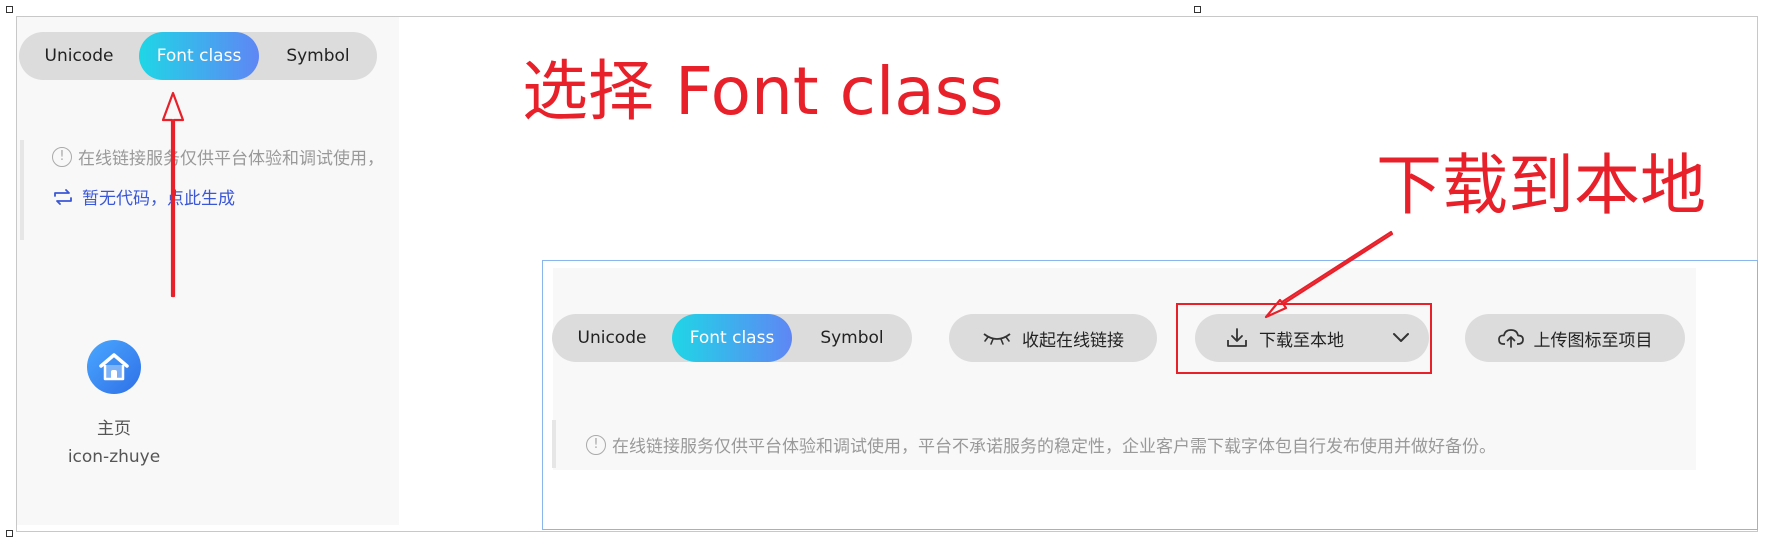 The height and width of the screenshot is (555, 1775). What do you see at coordinates (1593, 340) in the screenshot?
I see `upload-to-project-label: 上传图标至项目` at bounding box center [1593, 340].